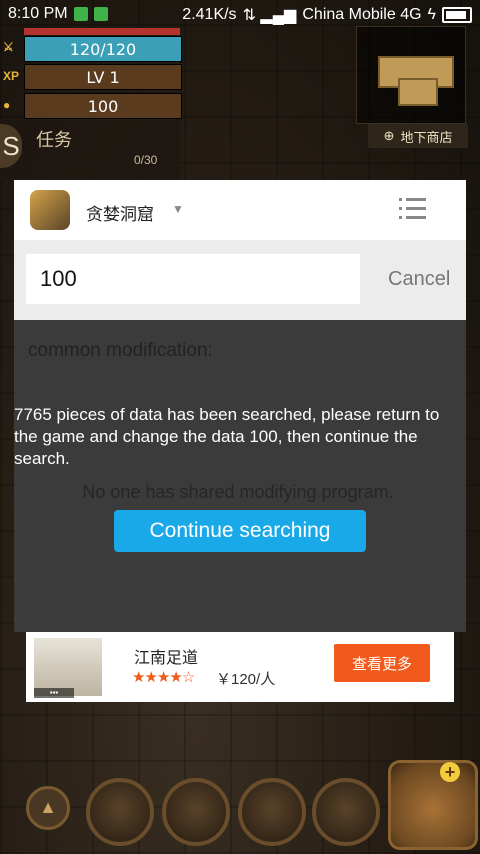 The image size is (480, 854). Describe the element at coordinates (38, 13) in the screenshot. I see `clock: 8:10 PM` at that location.